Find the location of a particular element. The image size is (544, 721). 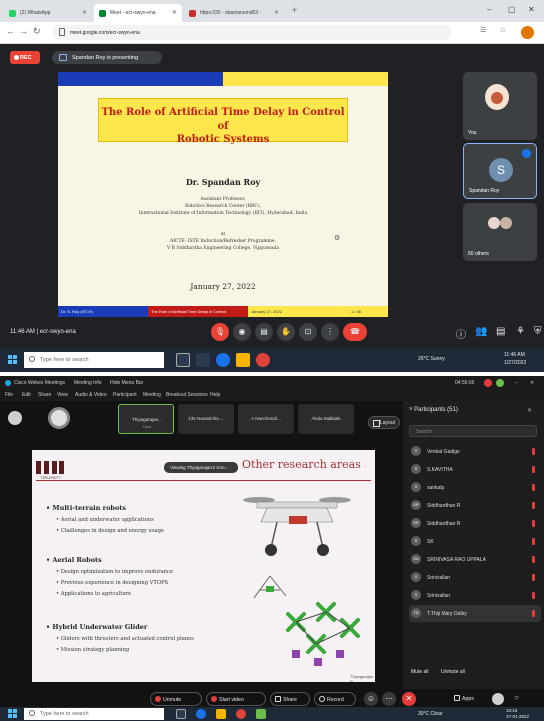

new-tab-button: + is located at coordinates (294, 10).